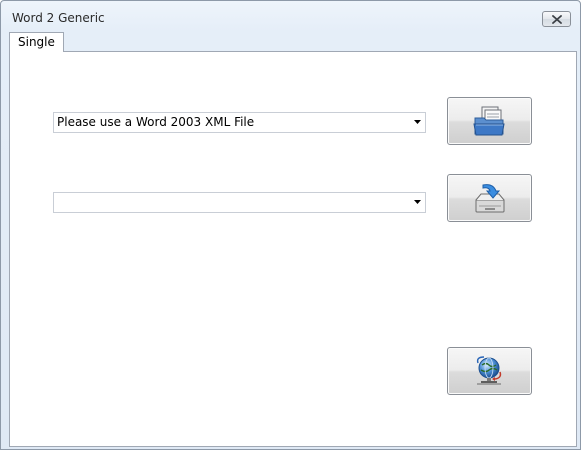 The height and width of the screenshot is (450, 581). I want to click on tab-strip: Single, so click(293, 42).